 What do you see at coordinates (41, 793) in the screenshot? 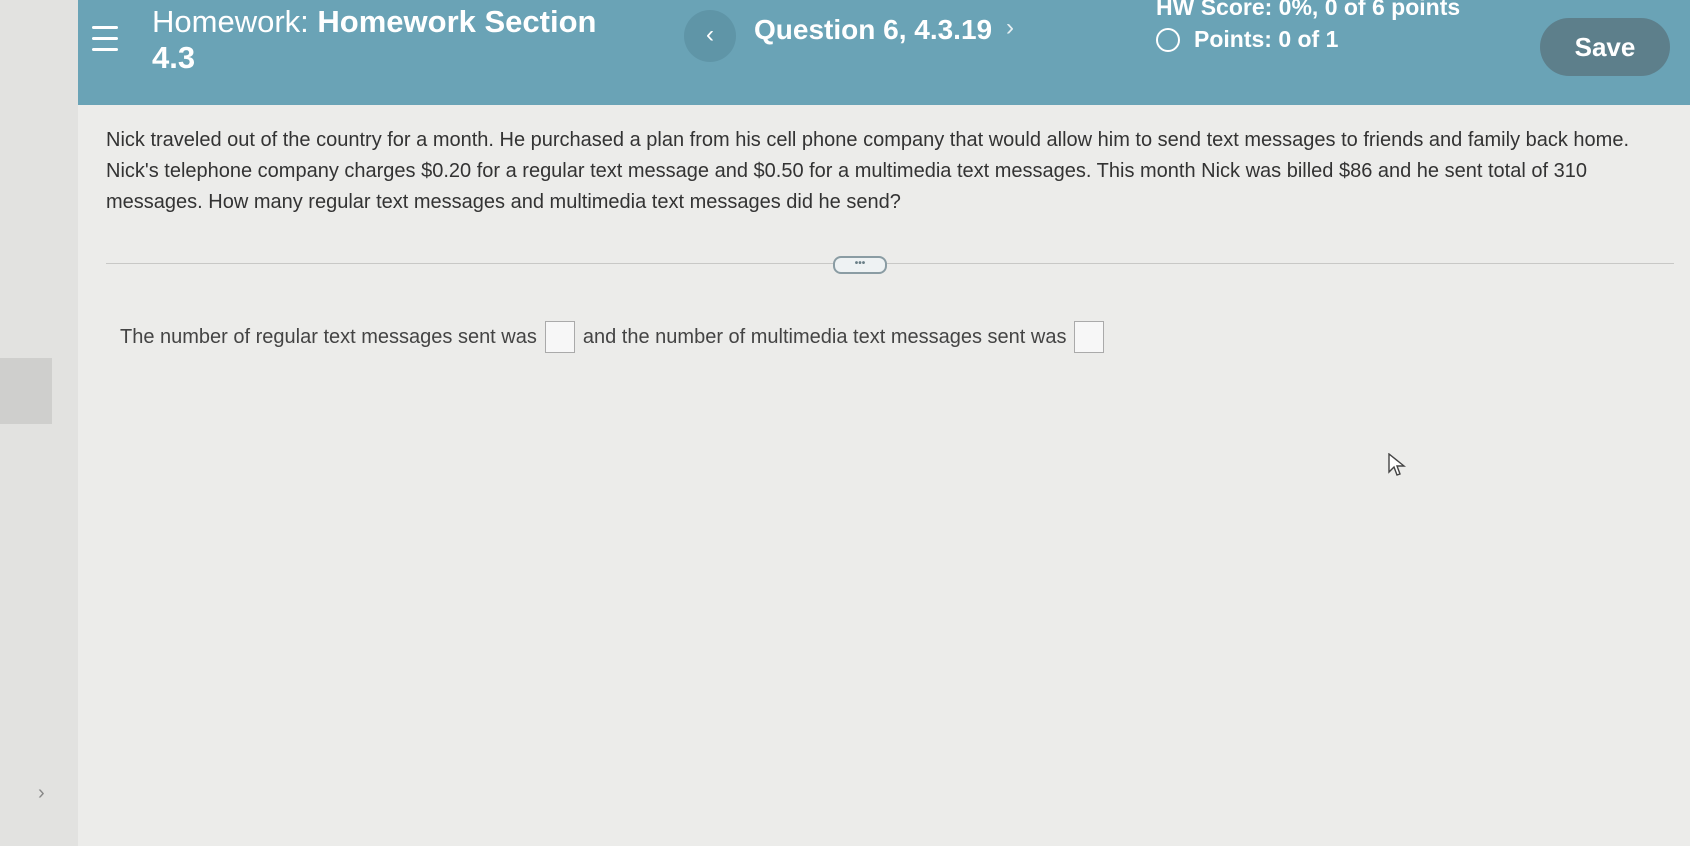
I see `rail-chevron-icon: ›` at bounding box center [41, 793].